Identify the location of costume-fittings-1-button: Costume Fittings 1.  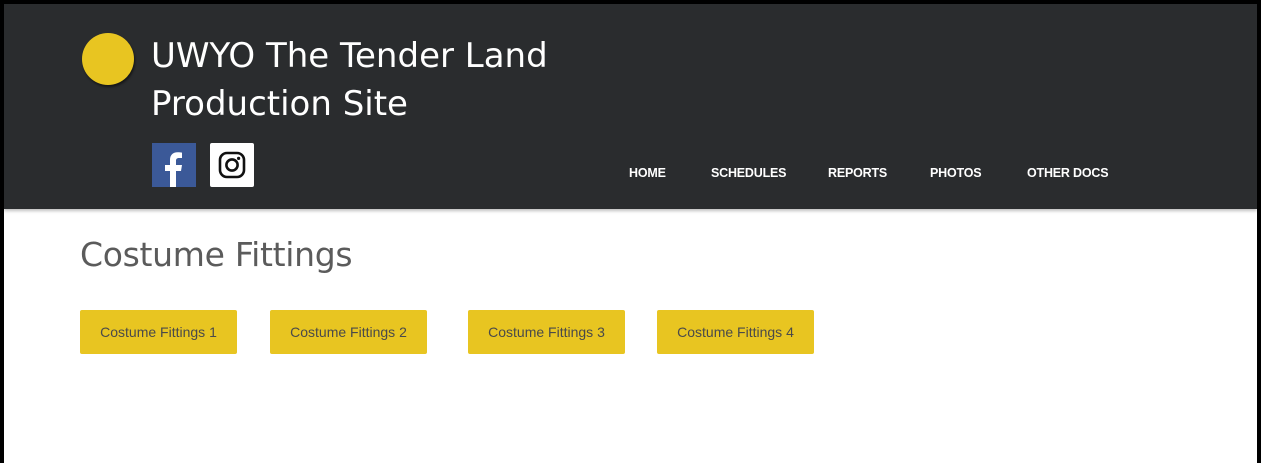
(158, 332).